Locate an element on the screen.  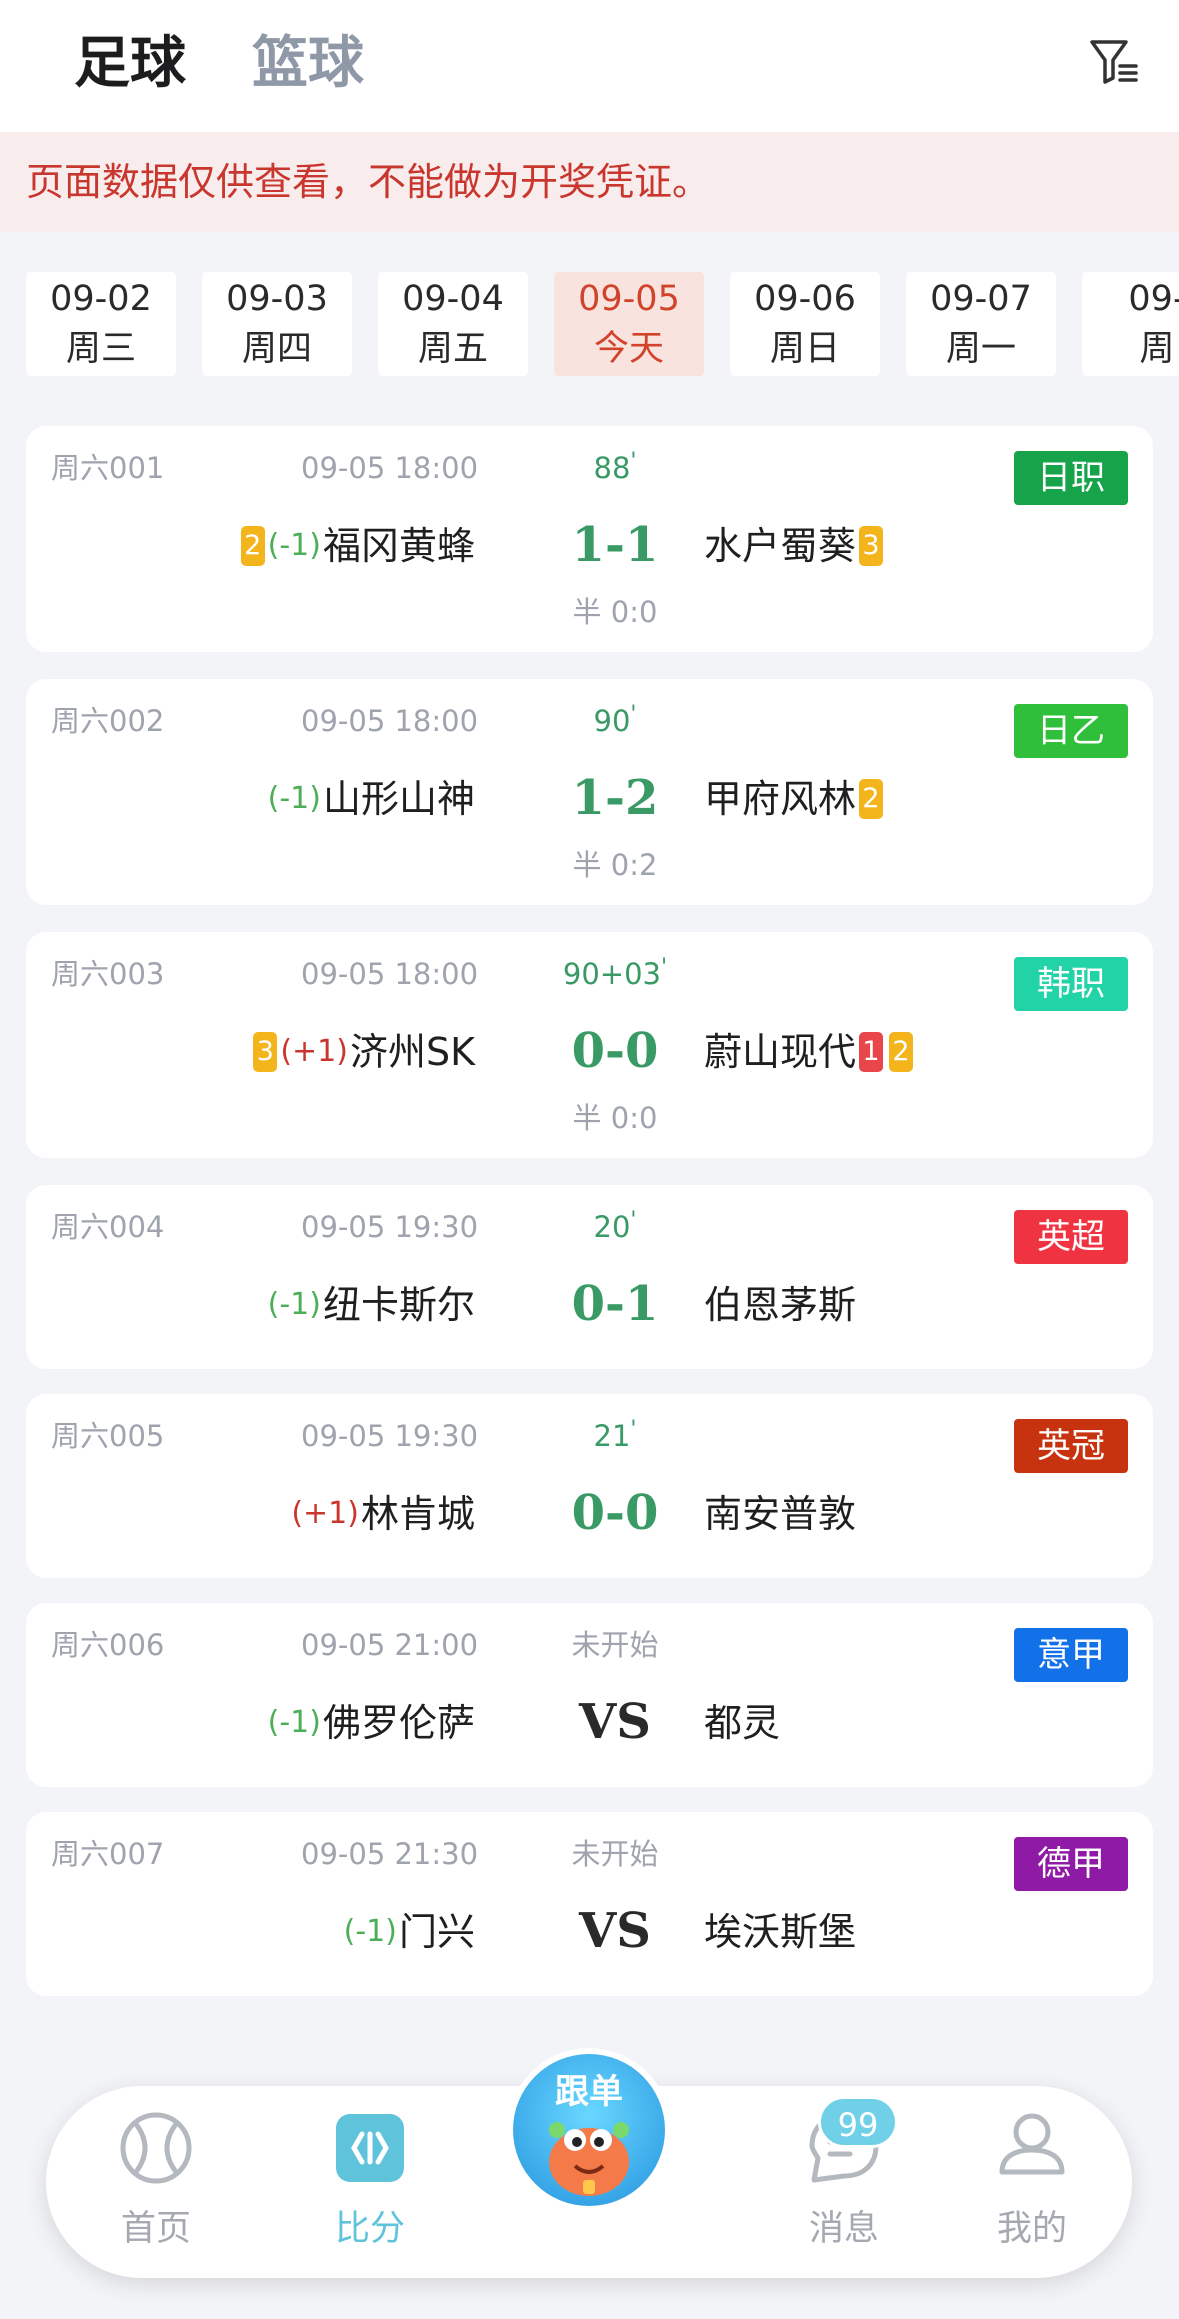
date-label: 09-07 is located at coordinates (981, 299).